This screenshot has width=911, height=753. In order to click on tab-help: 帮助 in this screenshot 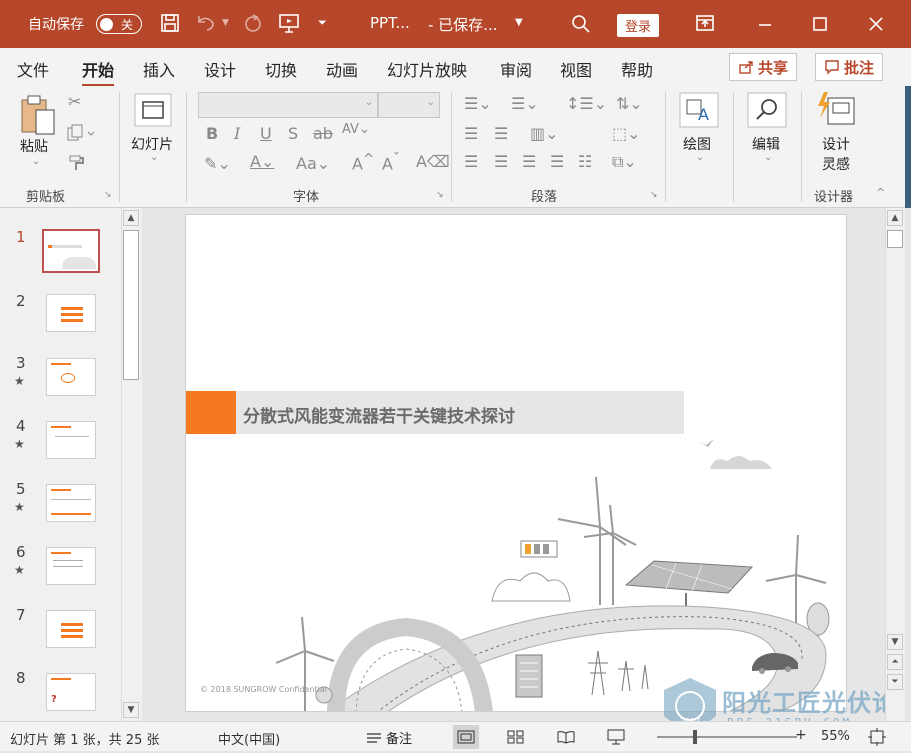, I will do `click(637, 69)`.